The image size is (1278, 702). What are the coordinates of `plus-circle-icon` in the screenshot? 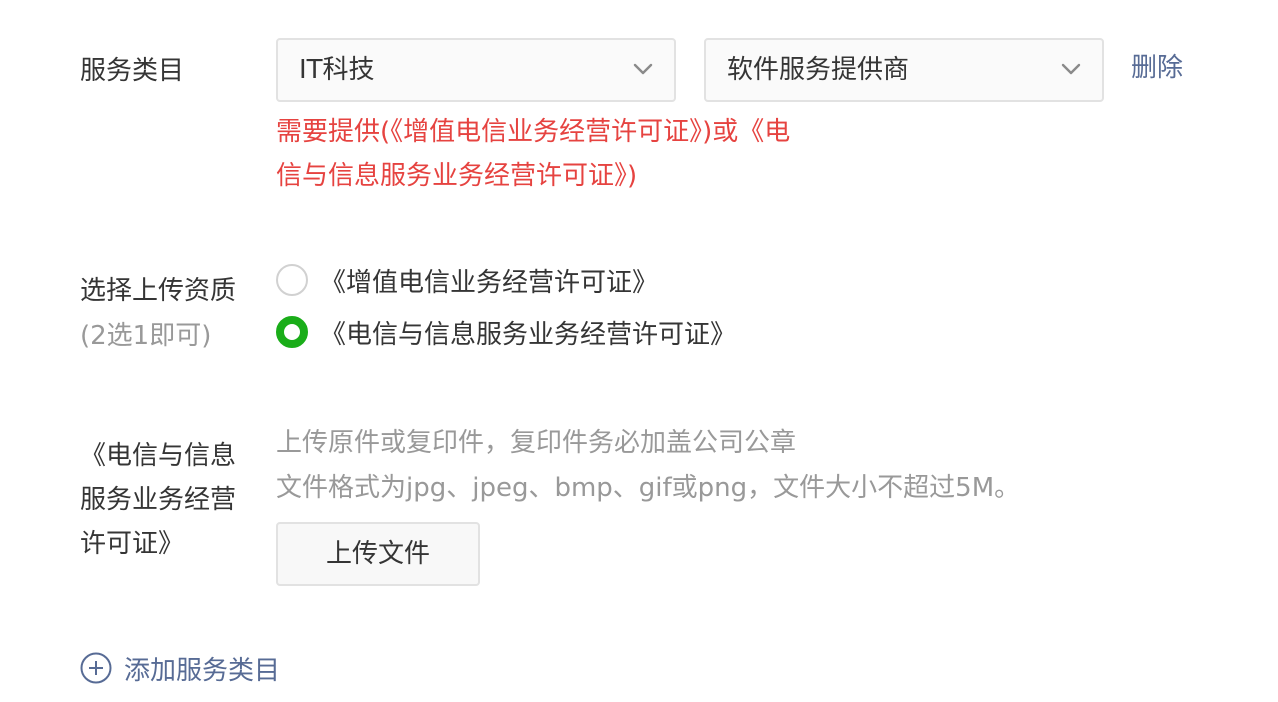 It's located at (96, 668).